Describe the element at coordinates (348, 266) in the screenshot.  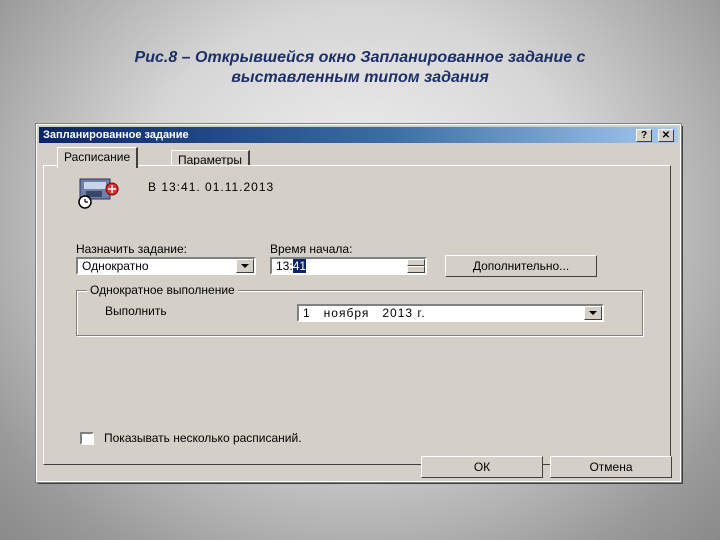
I see `start-time-field: 13:41` at that location.